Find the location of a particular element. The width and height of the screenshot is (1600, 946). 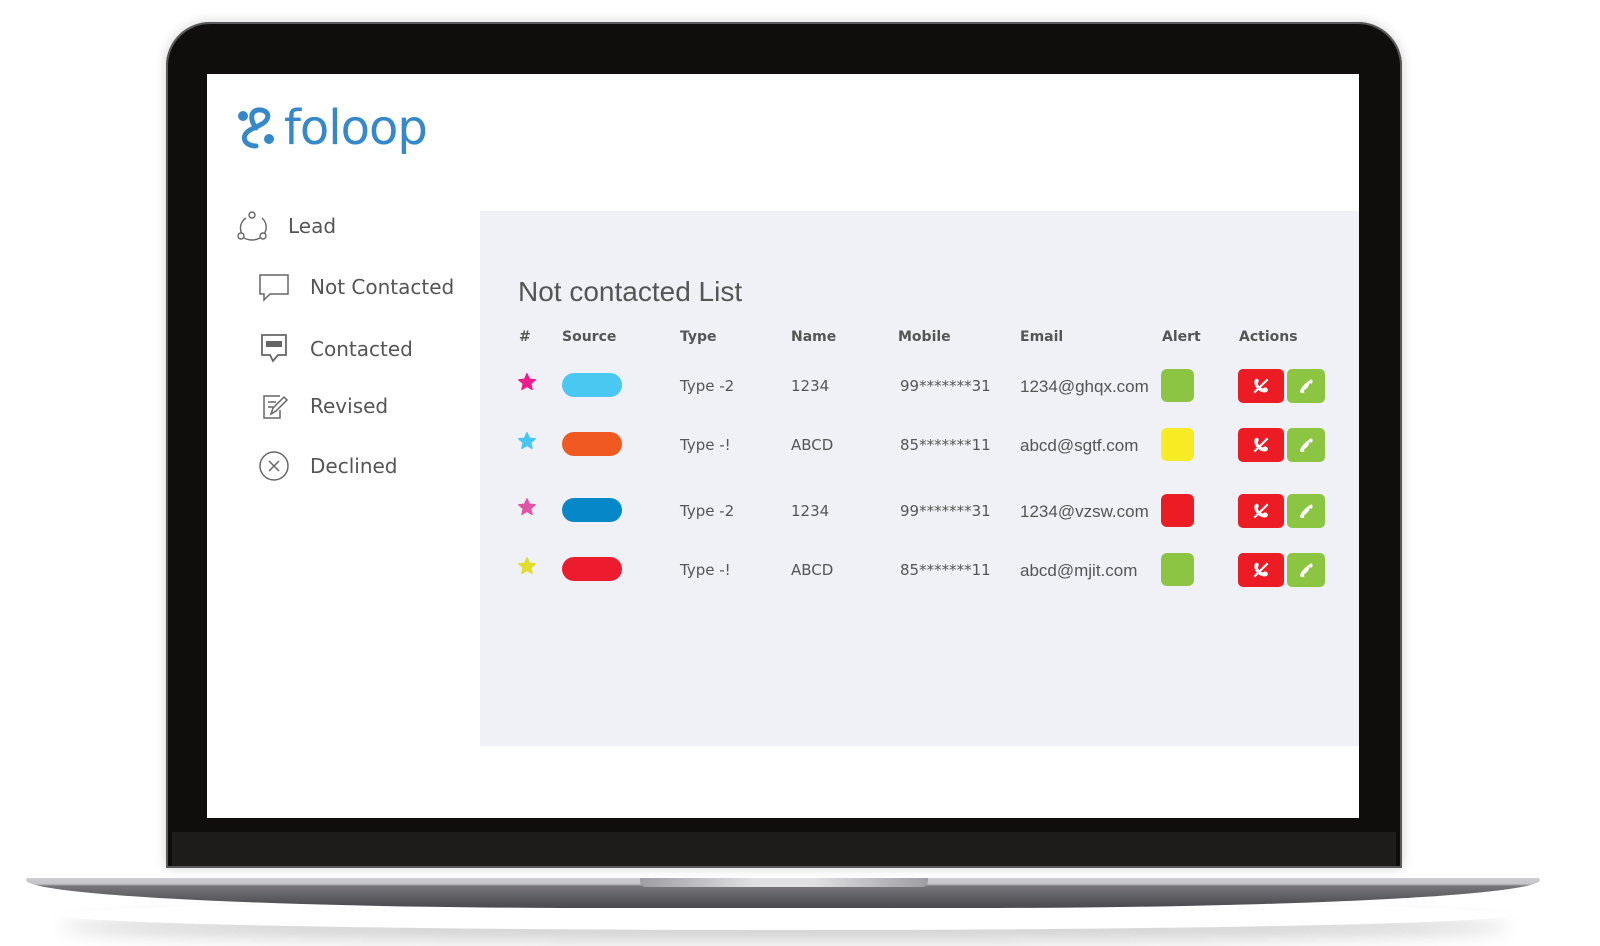

sidebar-item-label: Contacted is located at coordinates (361, 349).